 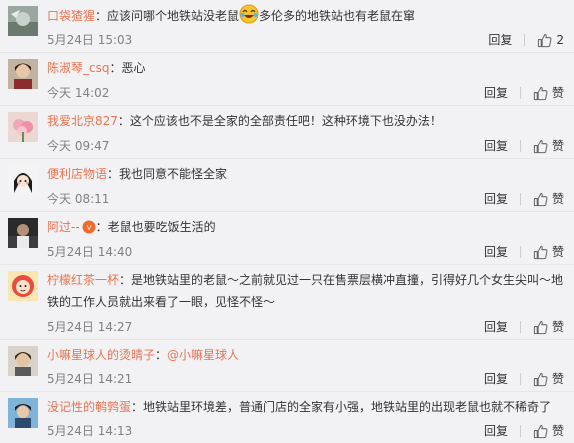 What do you see at coordinates (90, 252) in the screenshot?
I see `comment-time: 5月24日 14:40` at bounding box center [90, 252].